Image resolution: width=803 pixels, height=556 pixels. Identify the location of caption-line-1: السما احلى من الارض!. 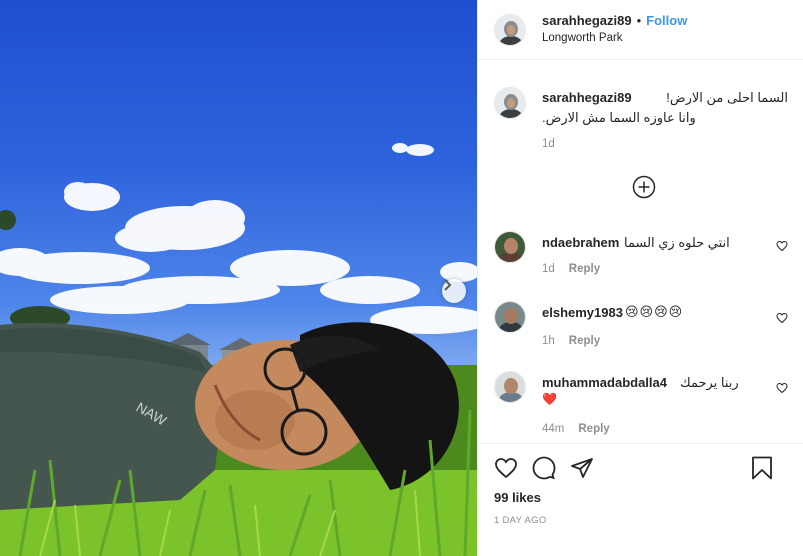
(727, 97).